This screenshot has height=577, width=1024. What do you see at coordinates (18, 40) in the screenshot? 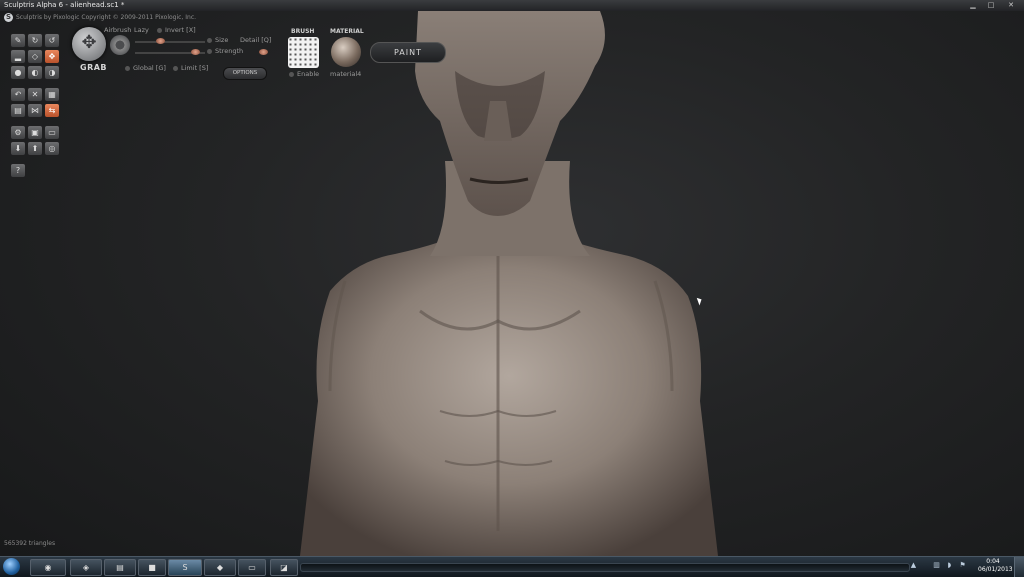
I see `draw-tool-icon: ✎` at bounding box center [18, 40].